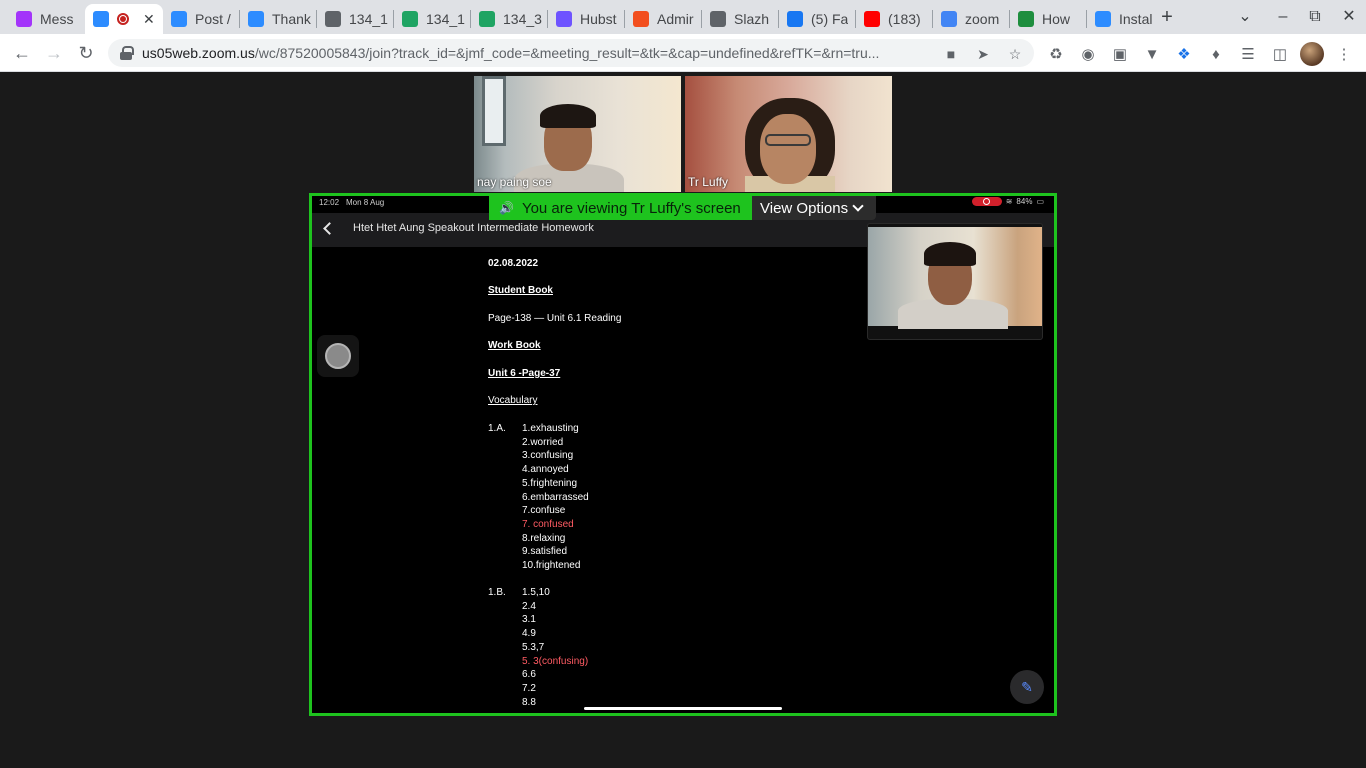 The image size is (1366, 768). I want to click on doc-heading-student-book: Student Book, so click(520, 290).